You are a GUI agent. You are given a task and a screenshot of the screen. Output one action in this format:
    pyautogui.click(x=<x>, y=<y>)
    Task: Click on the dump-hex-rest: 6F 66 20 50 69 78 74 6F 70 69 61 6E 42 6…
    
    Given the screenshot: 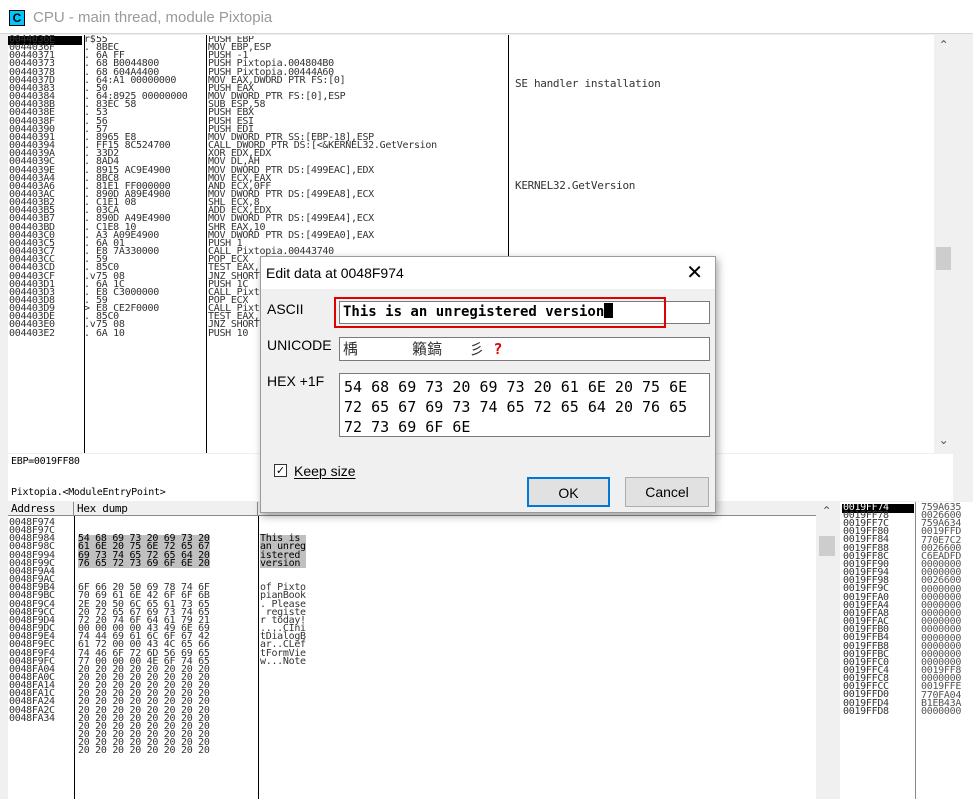 What is the action you would take?
    pyautogui.click(x=144, y=669)
    